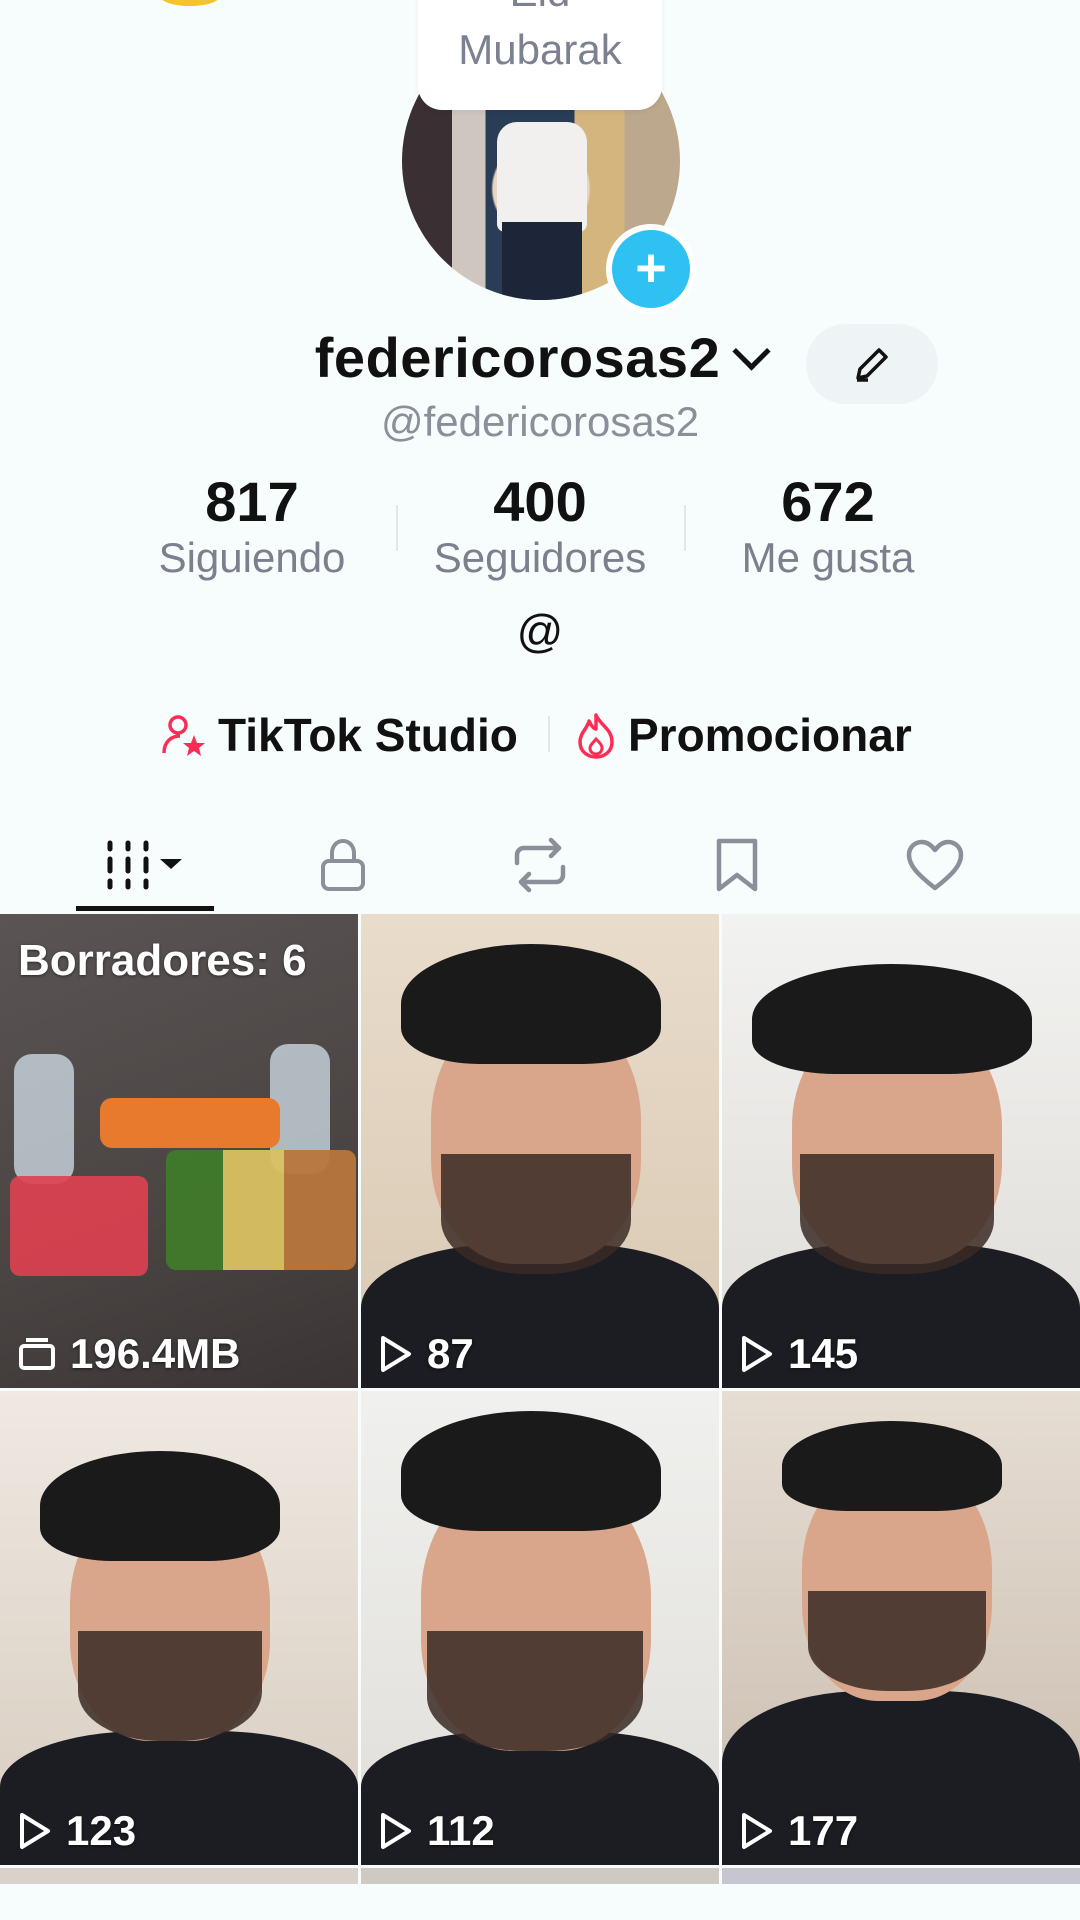 The image size is (1080, 1920). I want to click on draft-size-label: 196.4MB, so click(155, 1353).